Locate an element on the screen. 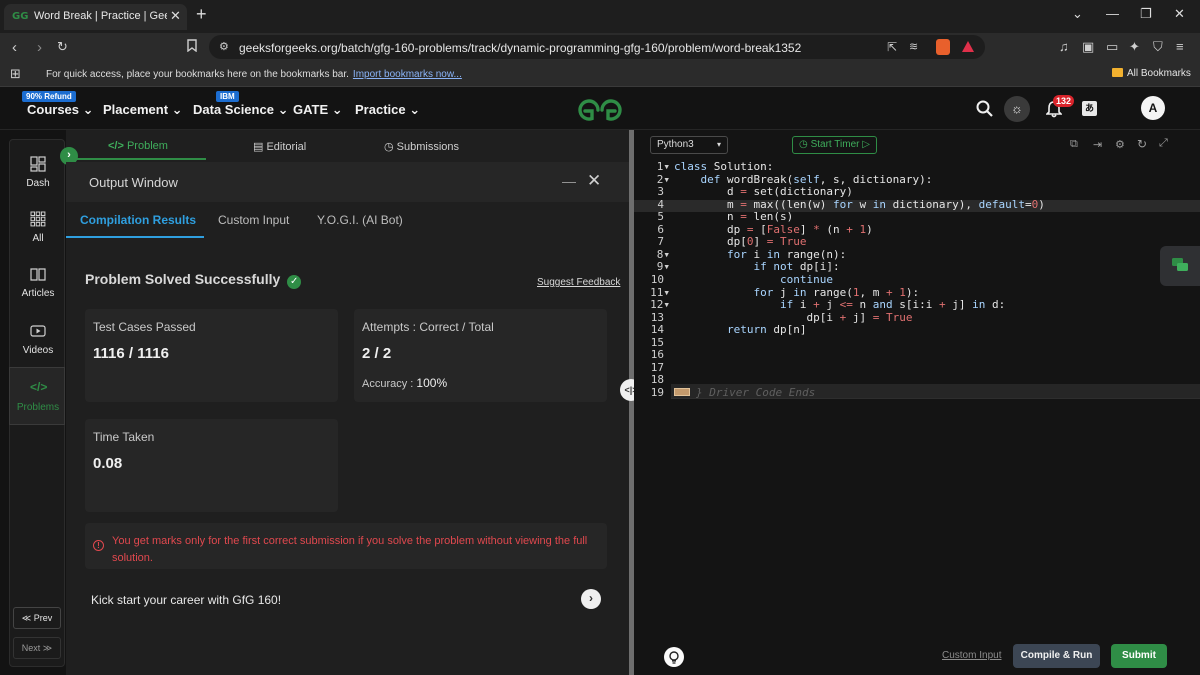  sidebar-icon: ▣ is located at coordinates (1088, 47).